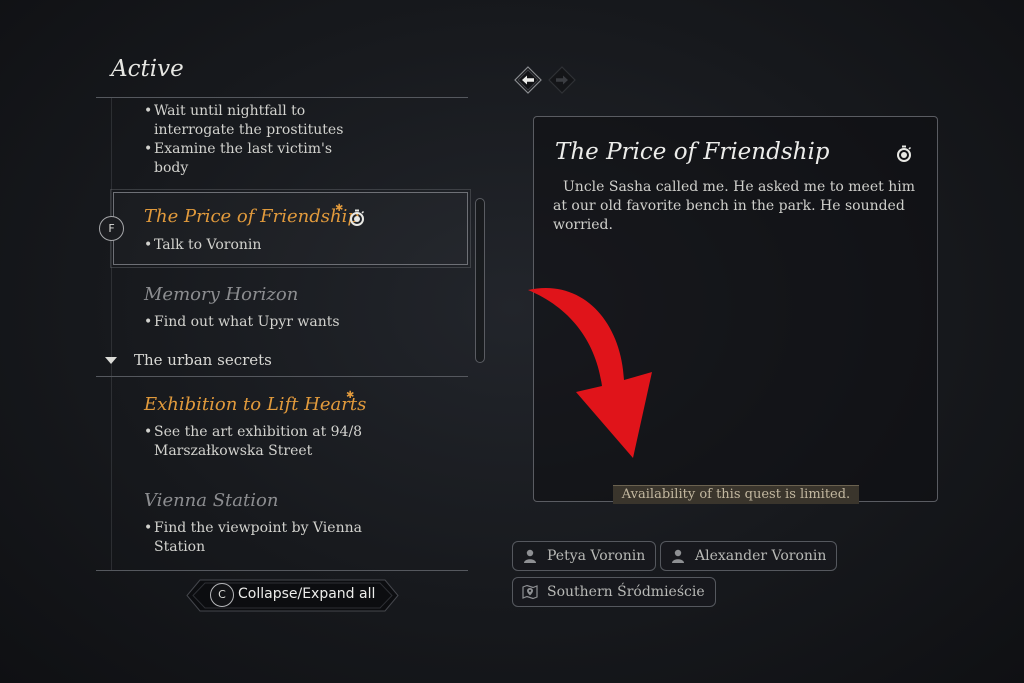  What do you see at coordinates (251, 216) in the screenshot?
I see `quest-title: The Price of Friendship` at bounding box center [251, 216].